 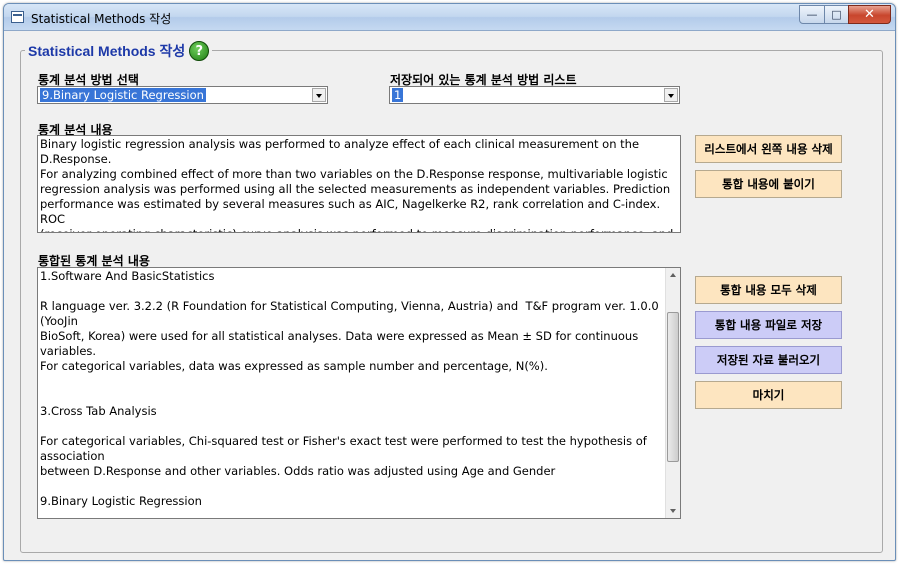 I want to click on title-bar: Statistical Methods 작성 — □ ✕, so click(x=449, y=17).